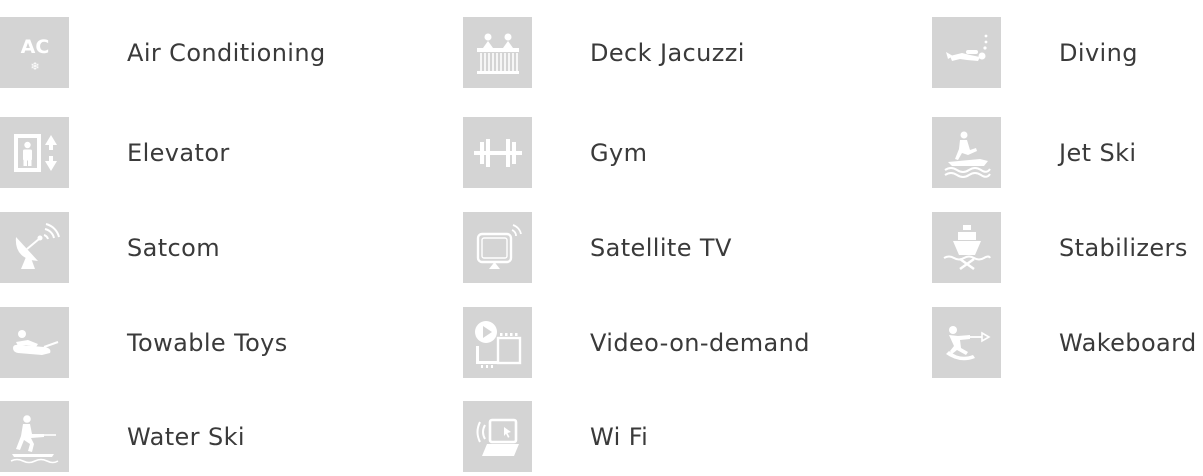  What do you see at coordinates (1034, 152) in the screenshot?
I see `amenity-jet-ski: Jet Ski` at bounding box center [1034, 152].